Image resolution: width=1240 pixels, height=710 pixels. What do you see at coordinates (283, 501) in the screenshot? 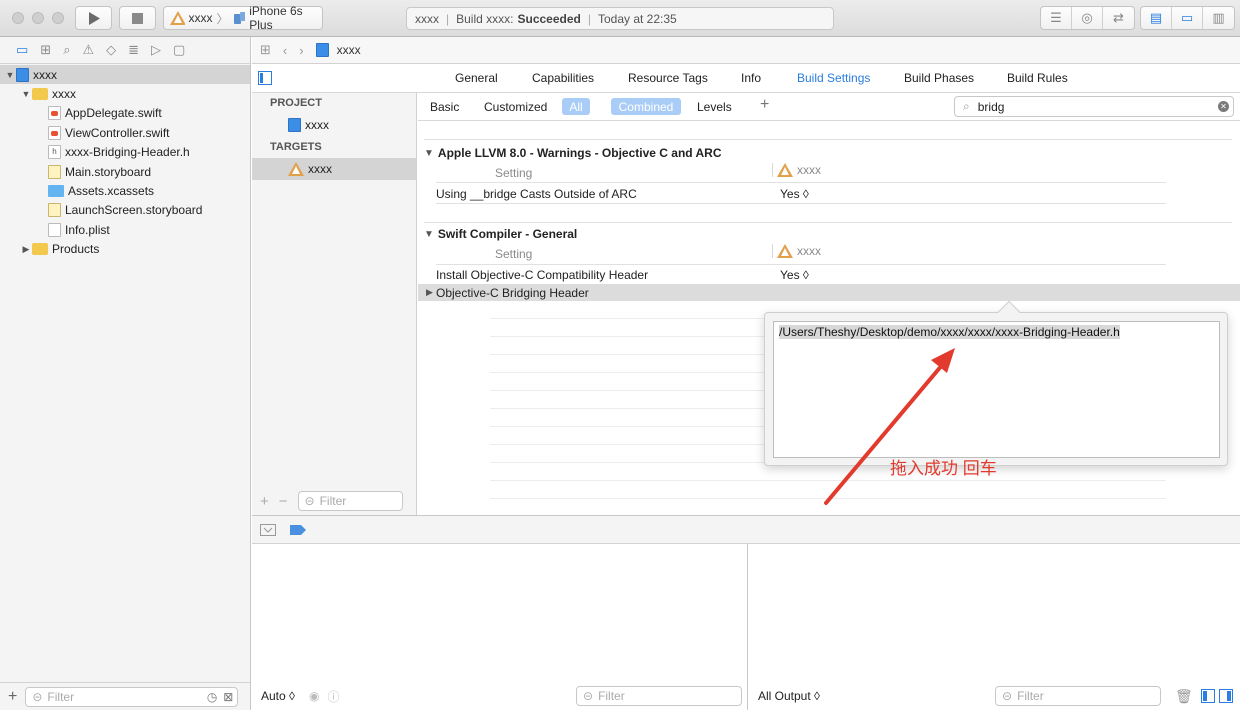
I see `remove-target-icon: −` at bounding box center [283, 501].